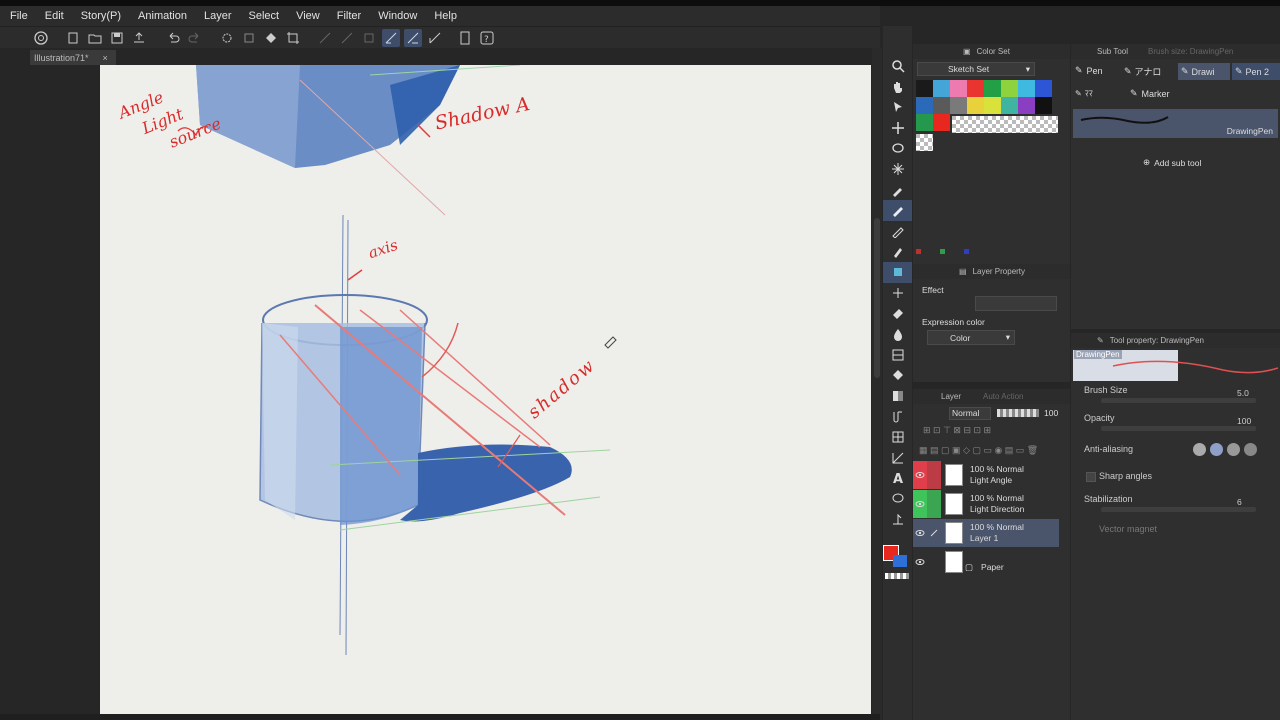 This screenshot has height=720, width=1280. I want to click on opacity-slider, so click(1018, 413).